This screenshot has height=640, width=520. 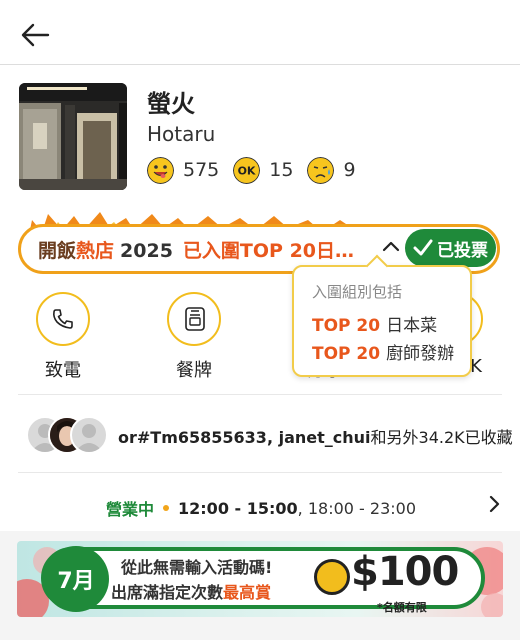 I want to click on promo-line1: 從此無需輸入活動碼!, so click(x=197, y=567).